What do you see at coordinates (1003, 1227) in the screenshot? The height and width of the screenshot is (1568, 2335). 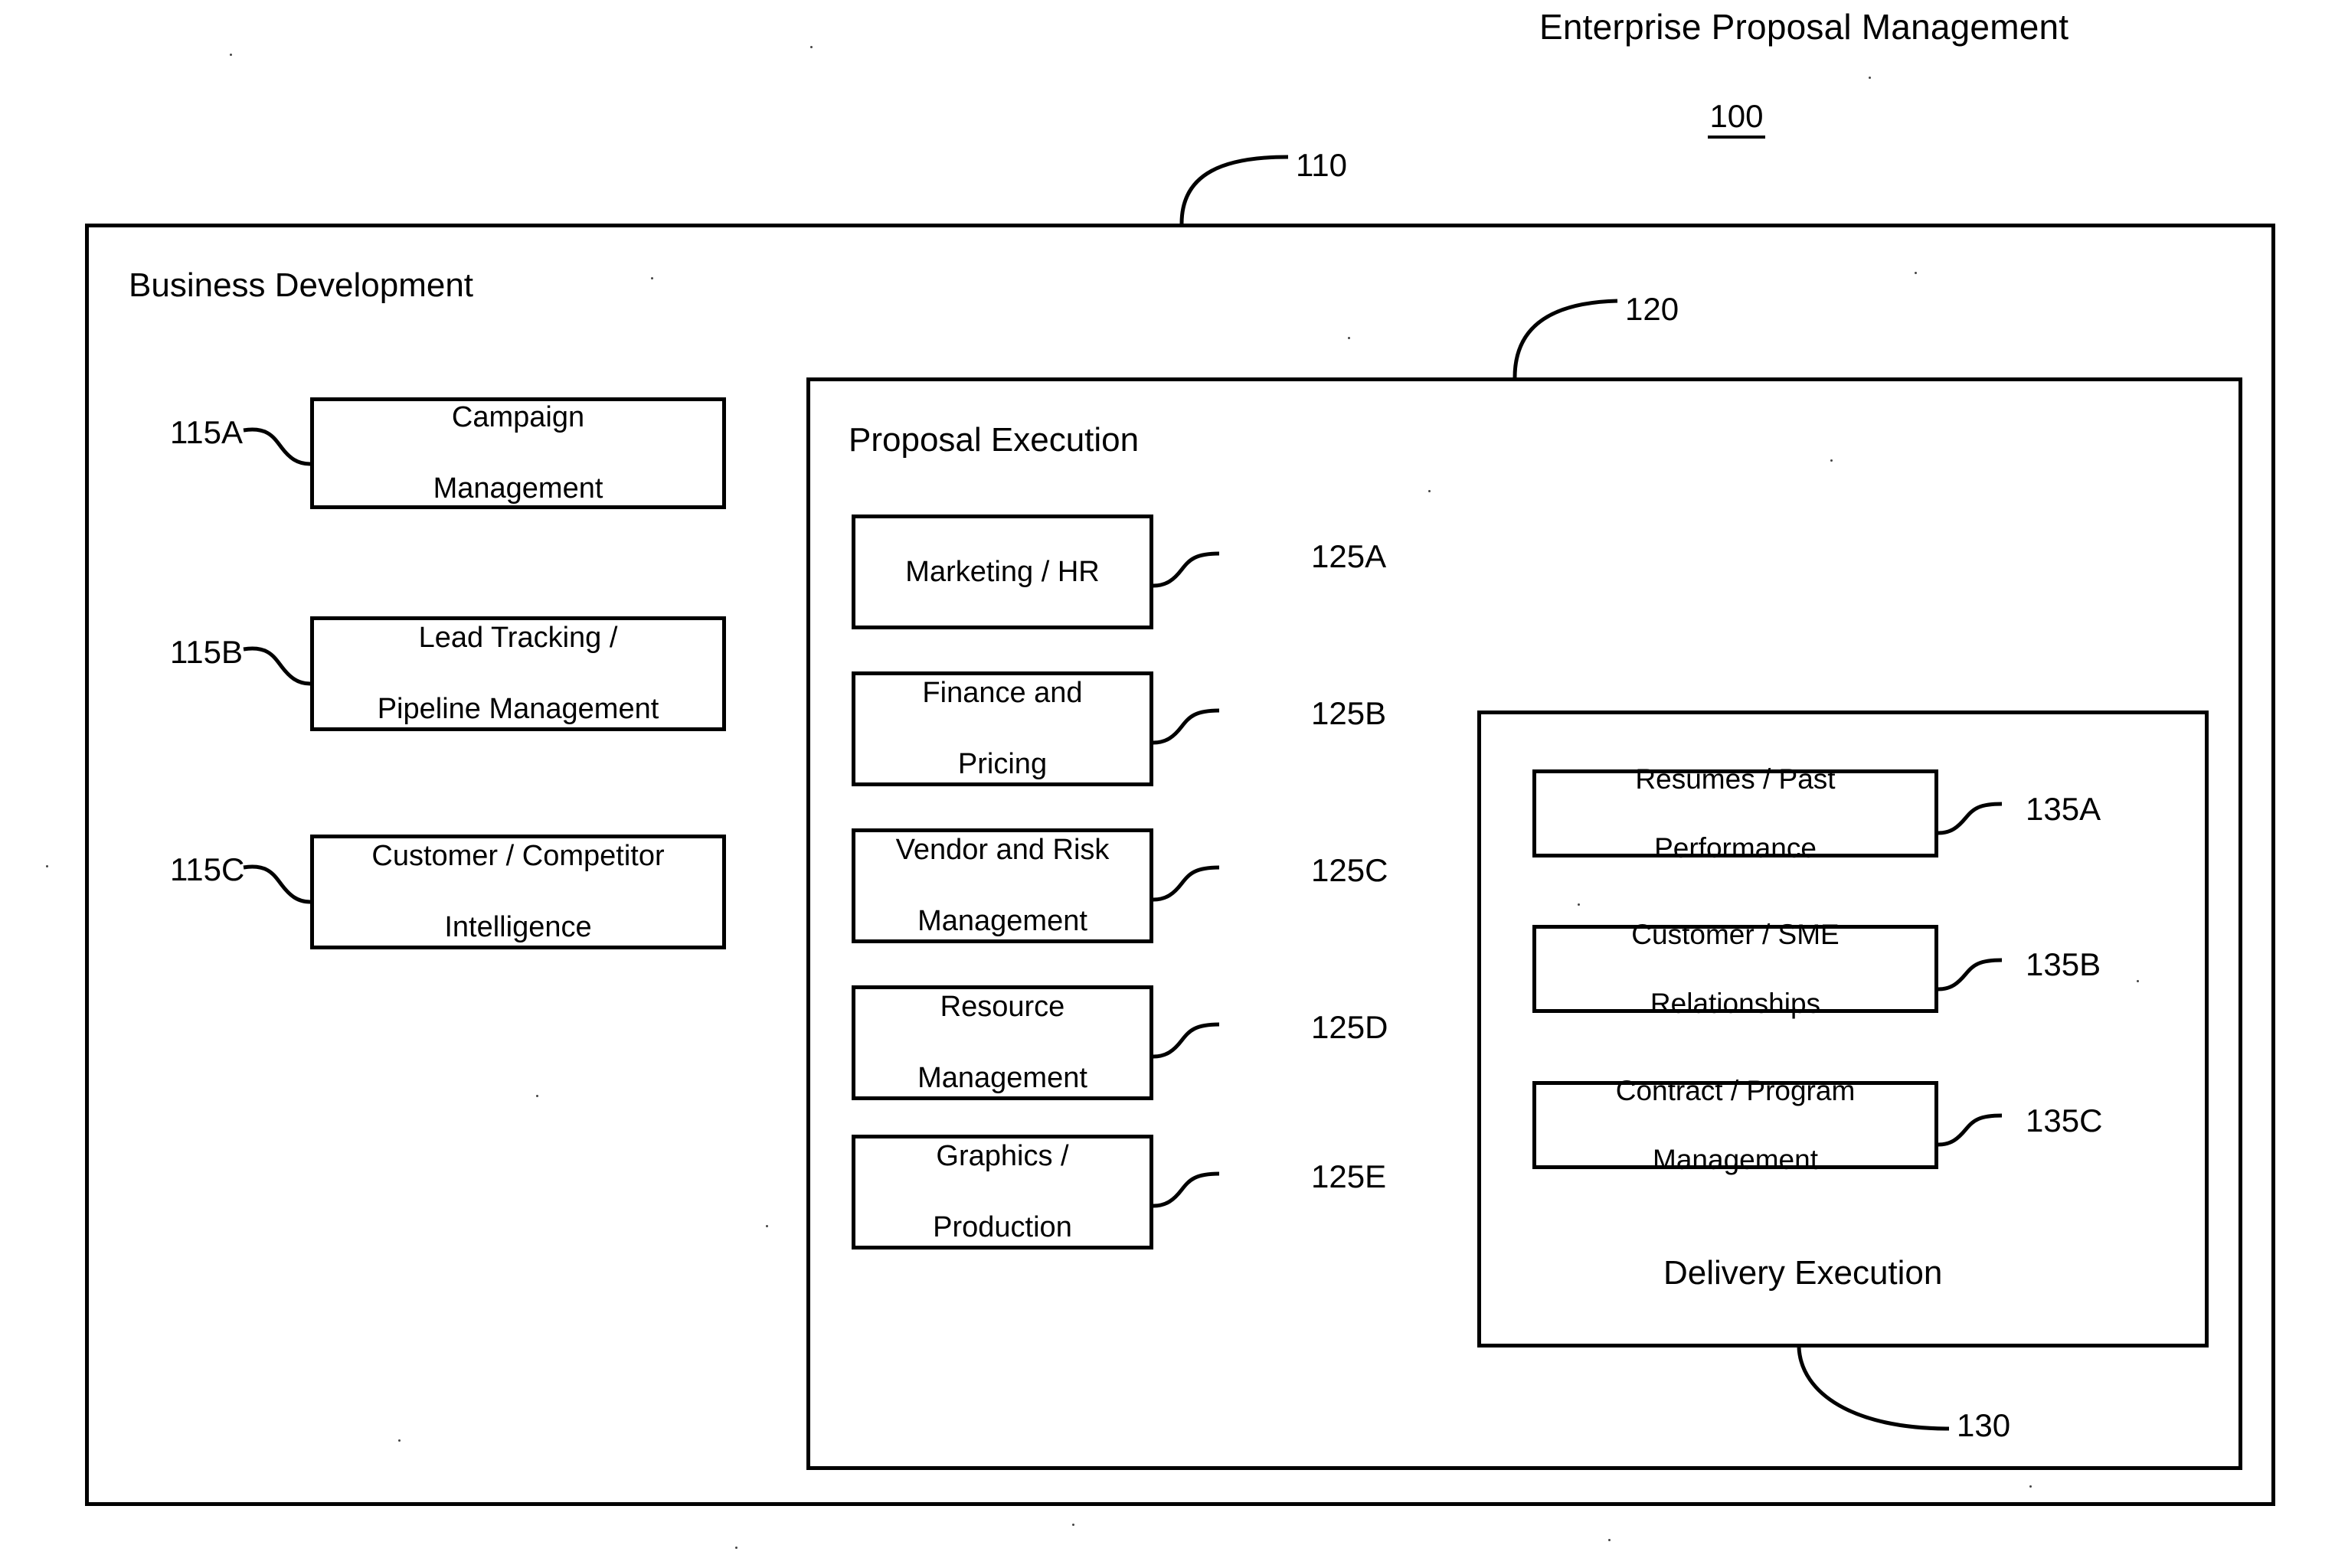 I see `leaf-label-line2: Production` at bounding box center [1003, 1227].